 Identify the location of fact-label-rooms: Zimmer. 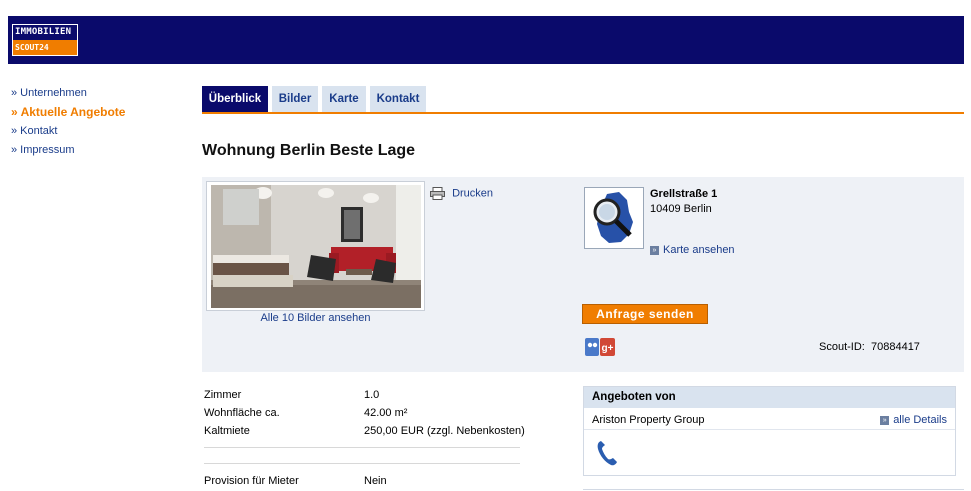
(223, 395).